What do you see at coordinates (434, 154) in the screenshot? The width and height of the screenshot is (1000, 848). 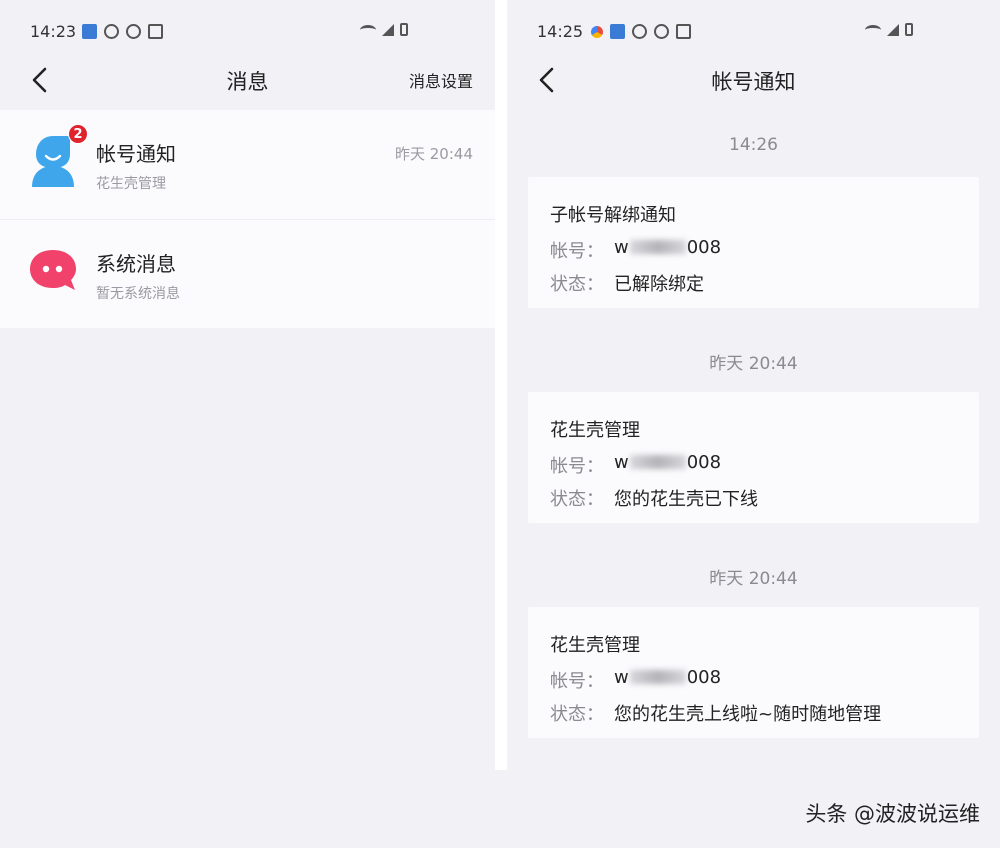 I see `item-time: 昨天 20:44` at bounding box center [434, 154].